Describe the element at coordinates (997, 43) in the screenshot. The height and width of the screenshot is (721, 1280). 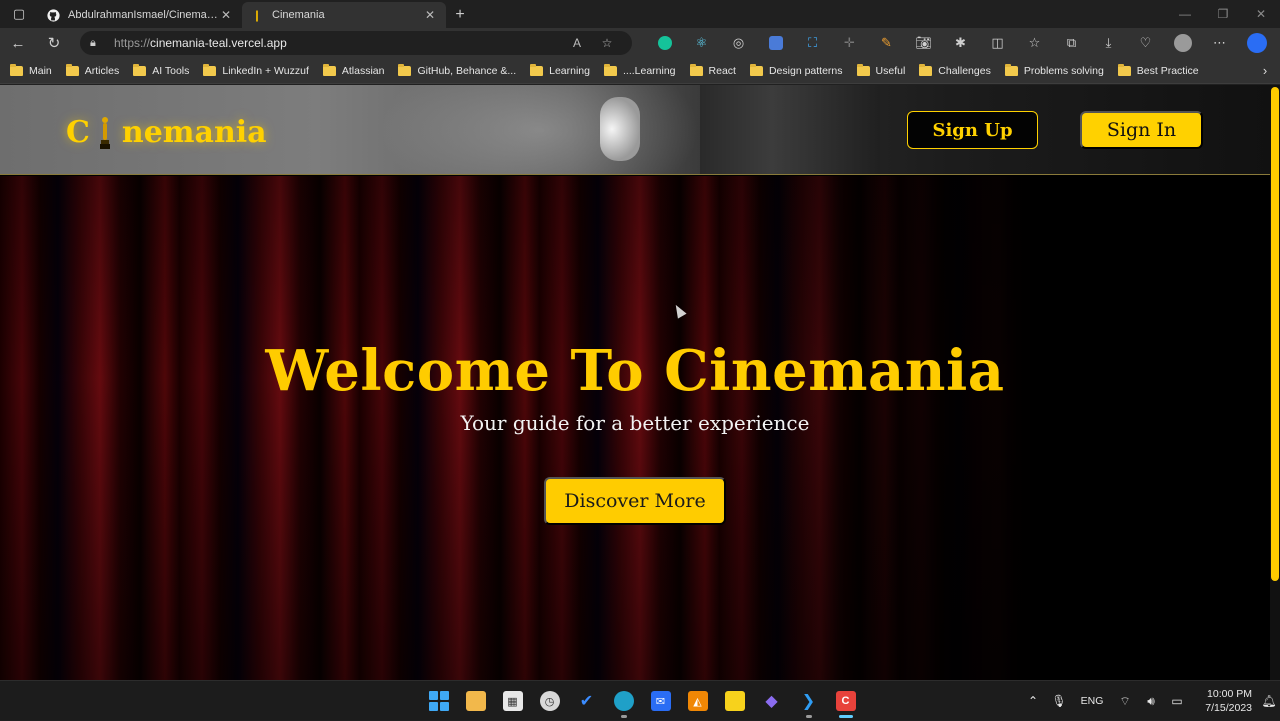
I see `split-screen-icon: ◫` at that location.